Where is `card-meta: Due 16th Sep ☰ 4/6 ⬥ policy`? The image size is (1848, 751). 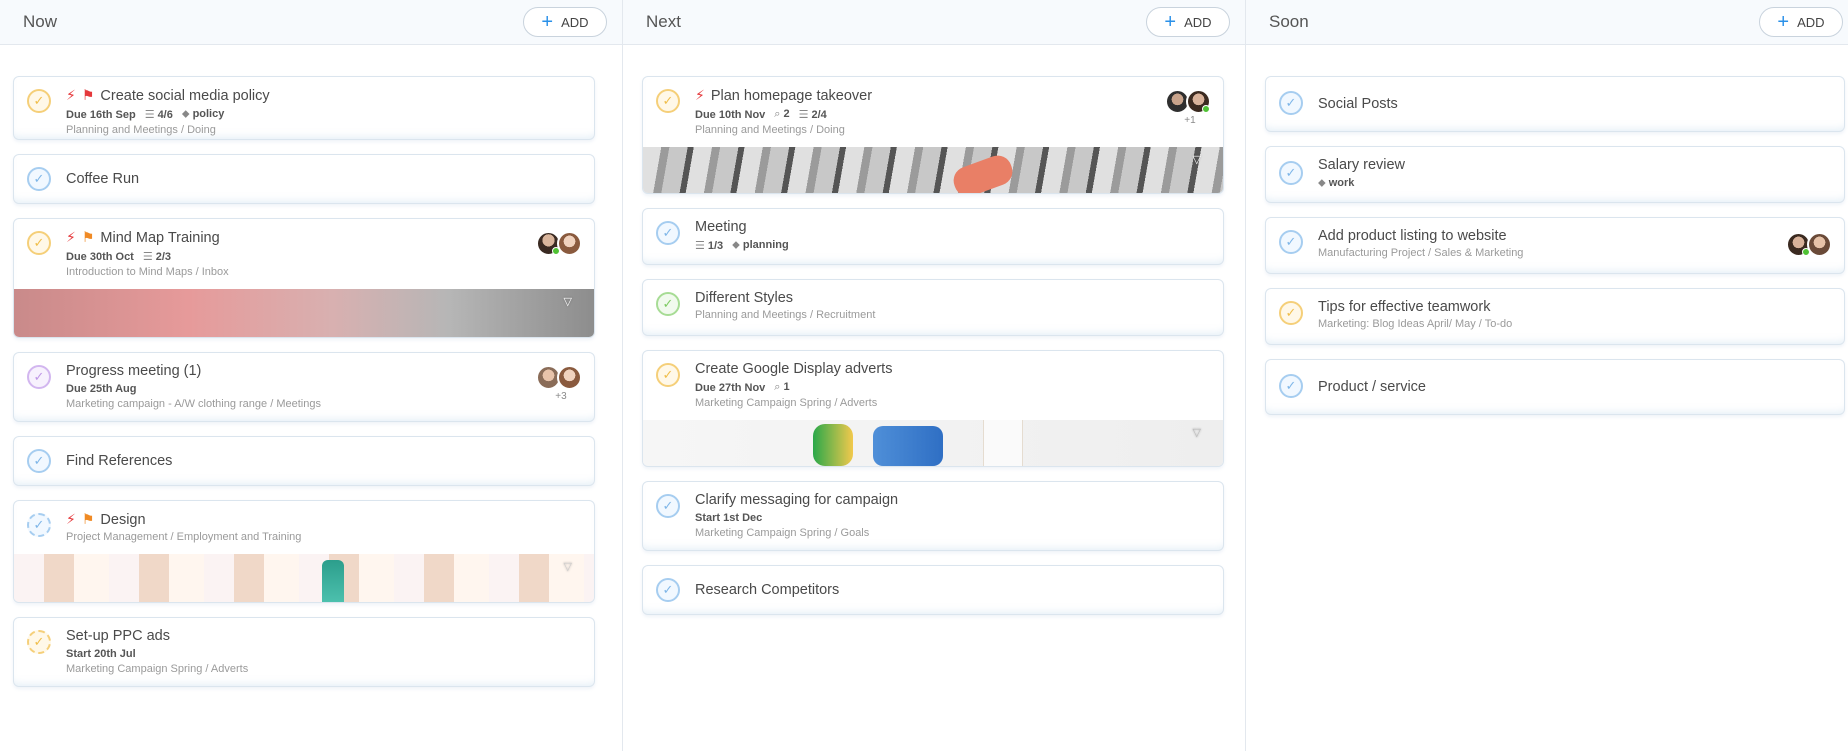
card-meta: Due 16th Sep ☰ 4/6 ⬥ policy is located at coordinates (323, 114).